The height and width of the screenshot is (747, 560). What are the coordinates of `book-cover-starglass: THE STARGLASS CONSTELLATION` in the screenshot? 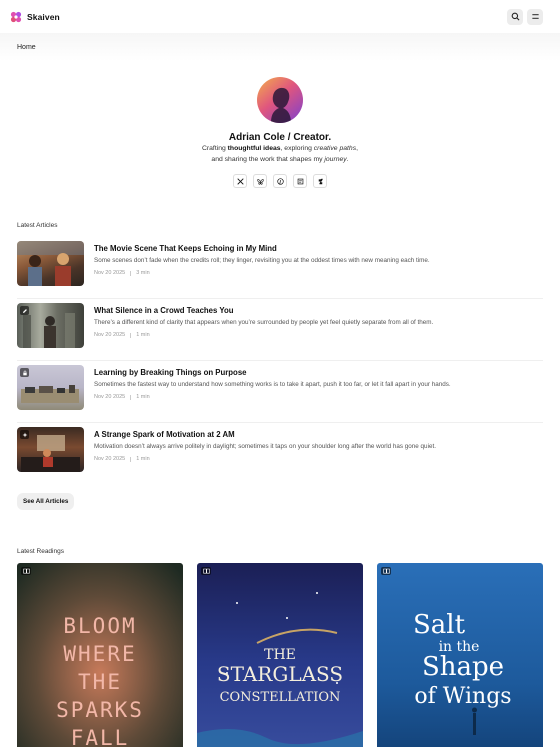 It's located at (280, 655).